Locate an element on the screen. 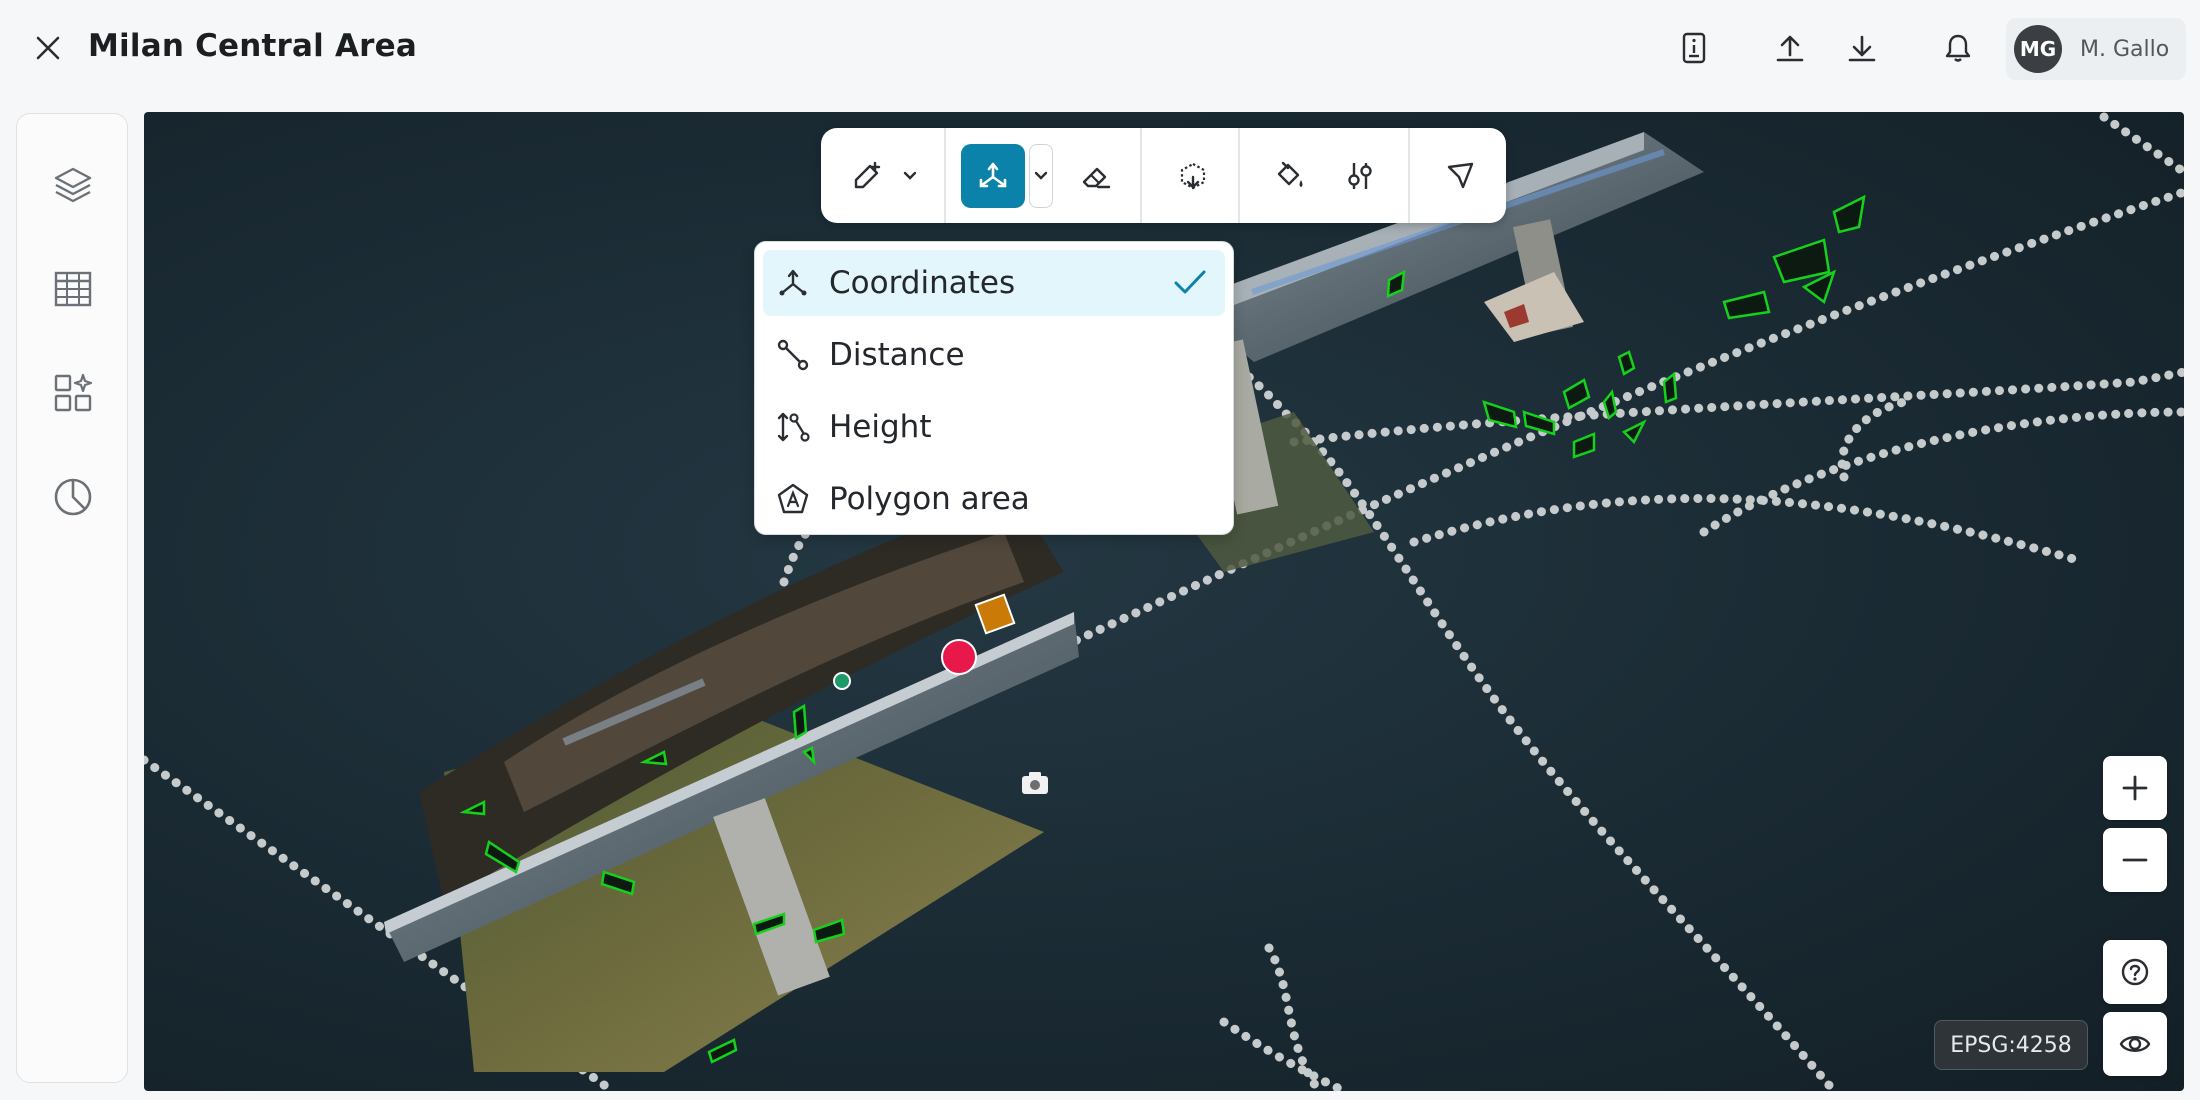 This screenshot has width=2200, height=1100. menu-item-label: Polygon area is located at coordinates (929, 499).